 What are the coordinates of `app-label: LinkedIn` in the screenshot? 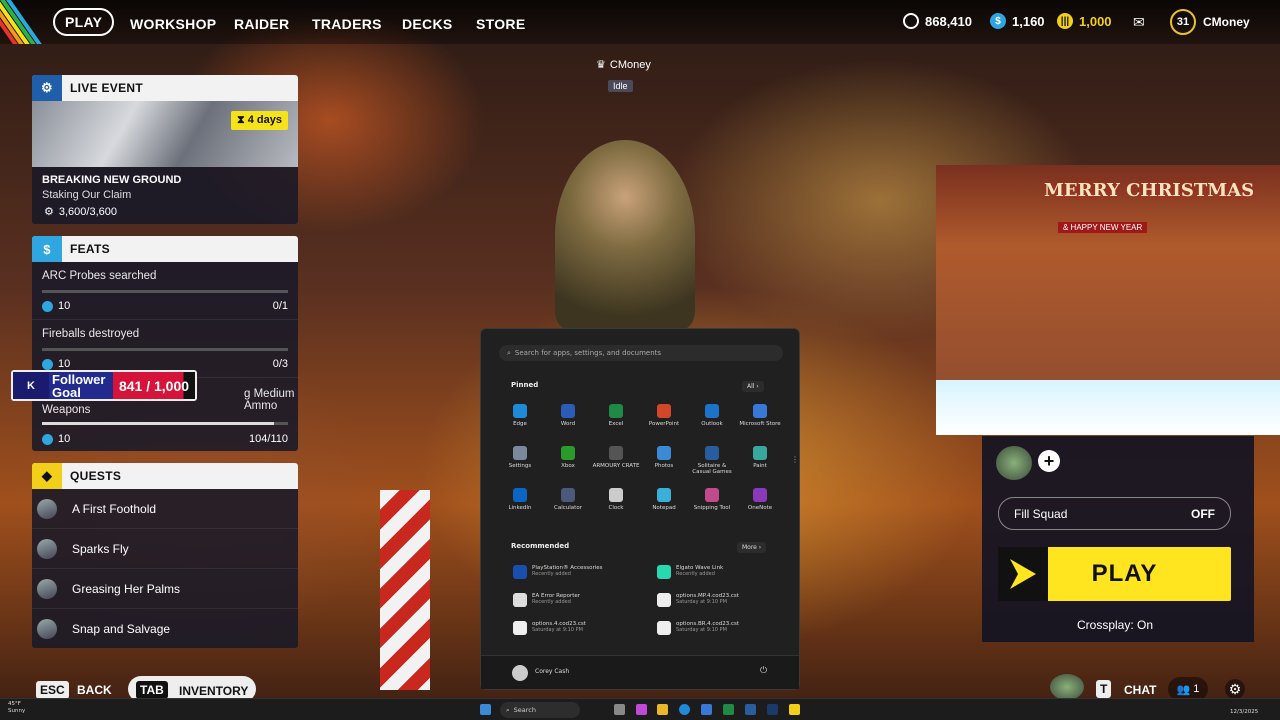 It's located at (520, 508).